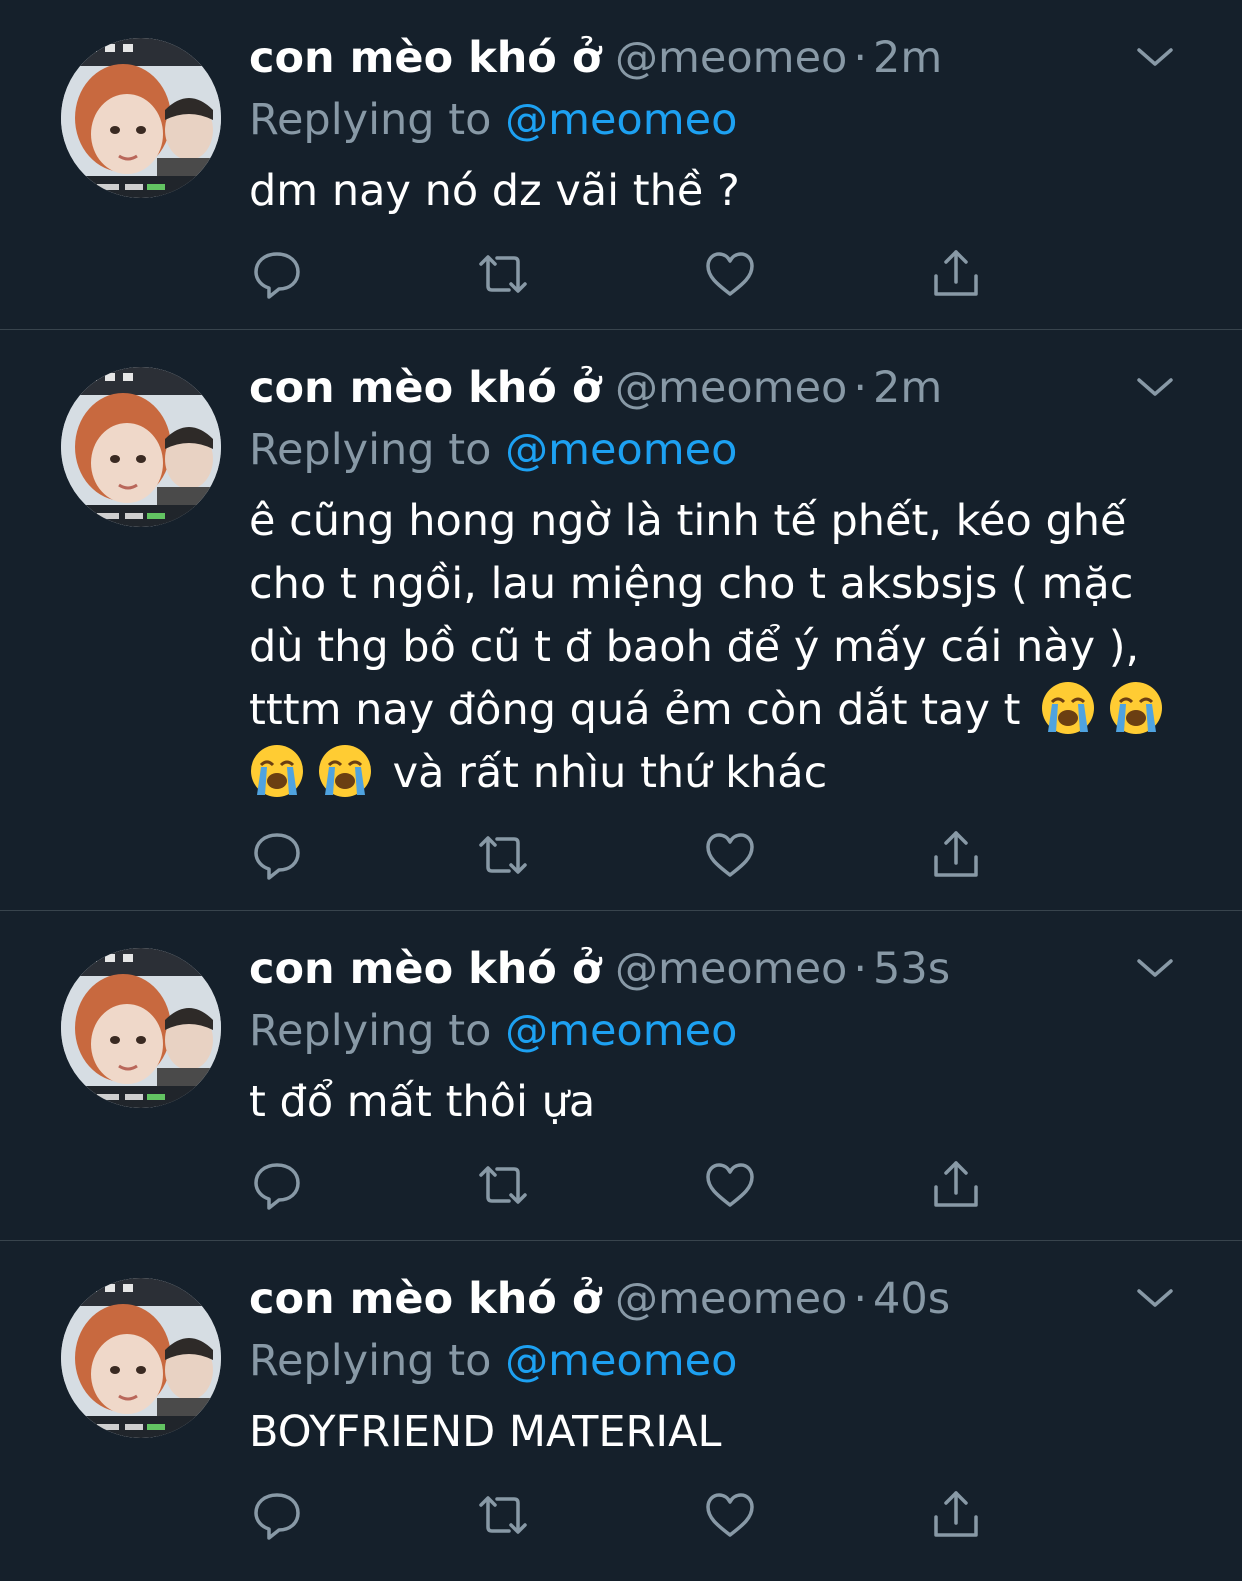 This screenshot has width=1242, height=1581. I want to click on tweet-text: BOYFRIEND MATERIAL, so click(485, 1432).